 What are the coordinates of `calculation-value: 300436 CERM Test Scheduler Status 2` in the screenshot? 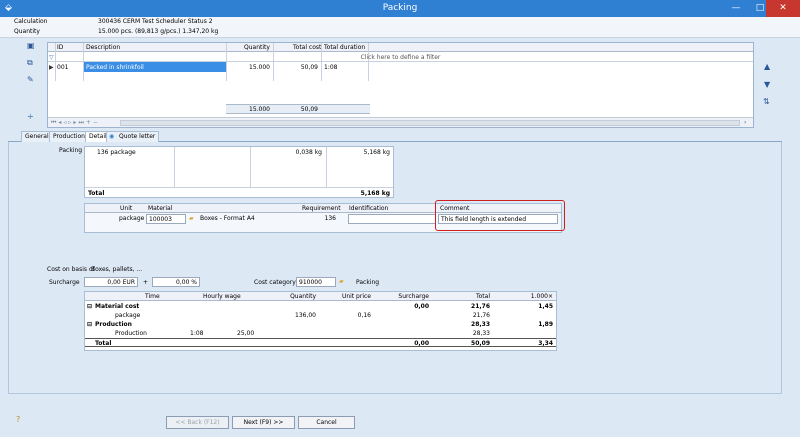 It's located at (155, 21).